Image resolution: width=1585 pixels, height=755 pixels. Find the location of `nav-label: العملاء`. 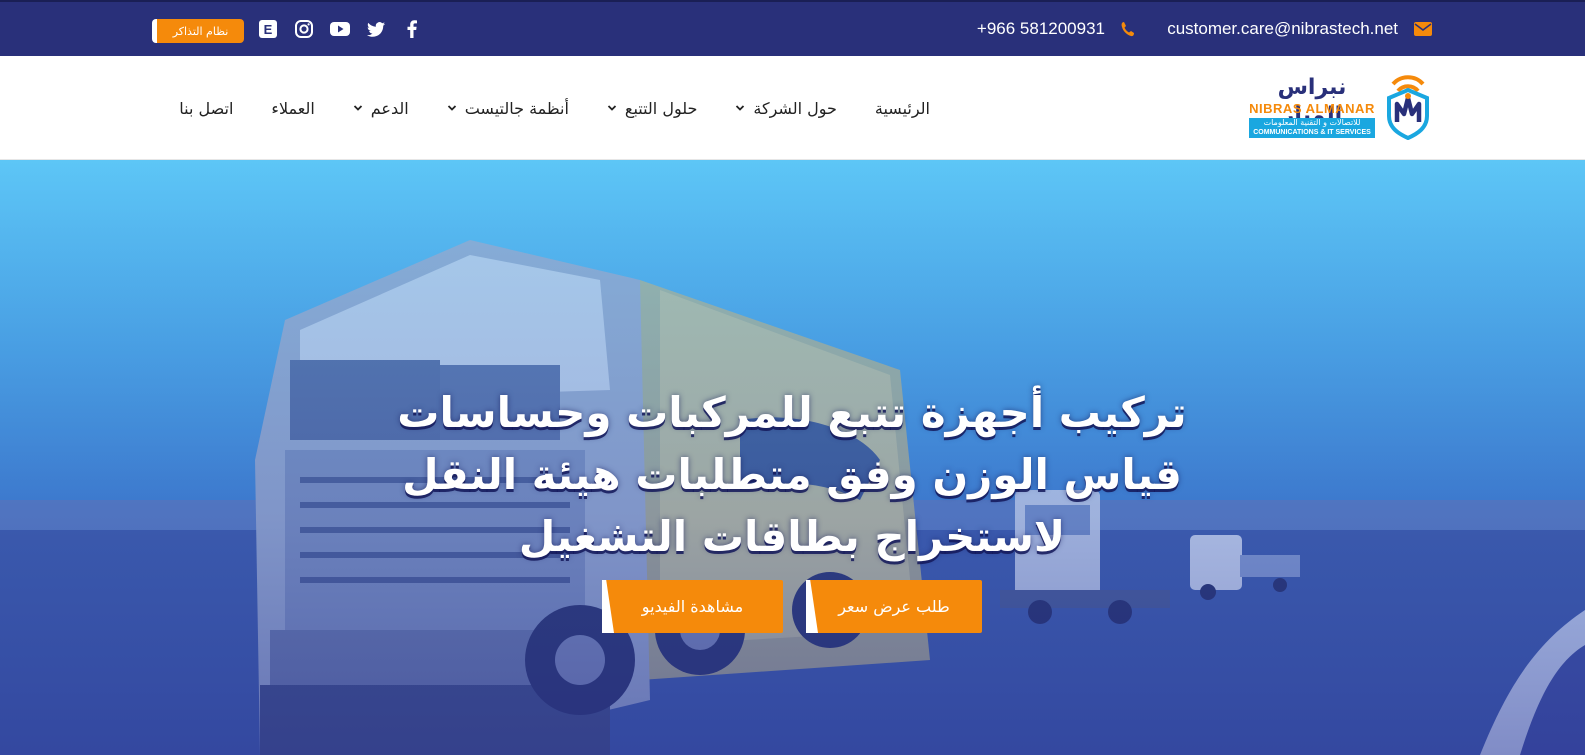

nav-label: العملاء is located at coordinates (293, 108).